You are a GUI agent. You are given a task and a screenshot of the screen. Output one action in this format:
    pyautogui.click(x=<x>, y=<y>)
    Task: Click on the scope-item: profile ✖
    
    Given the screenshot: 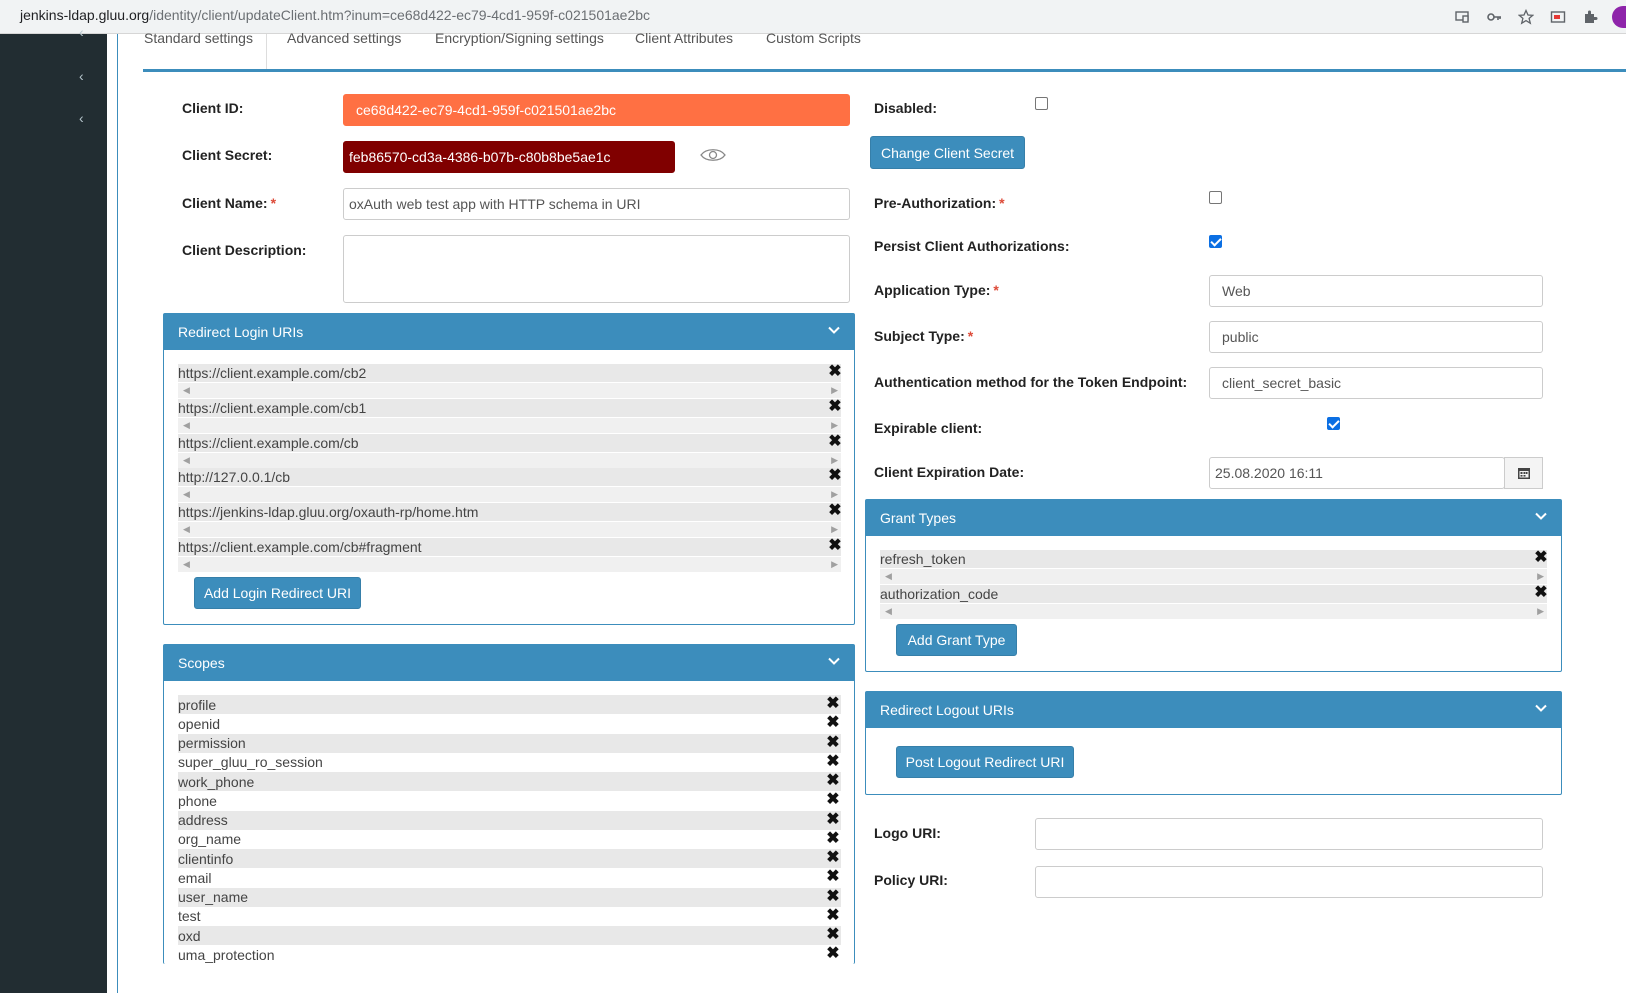 What is the action you would take?
    pyautogui.click(x=509, y=704)
    